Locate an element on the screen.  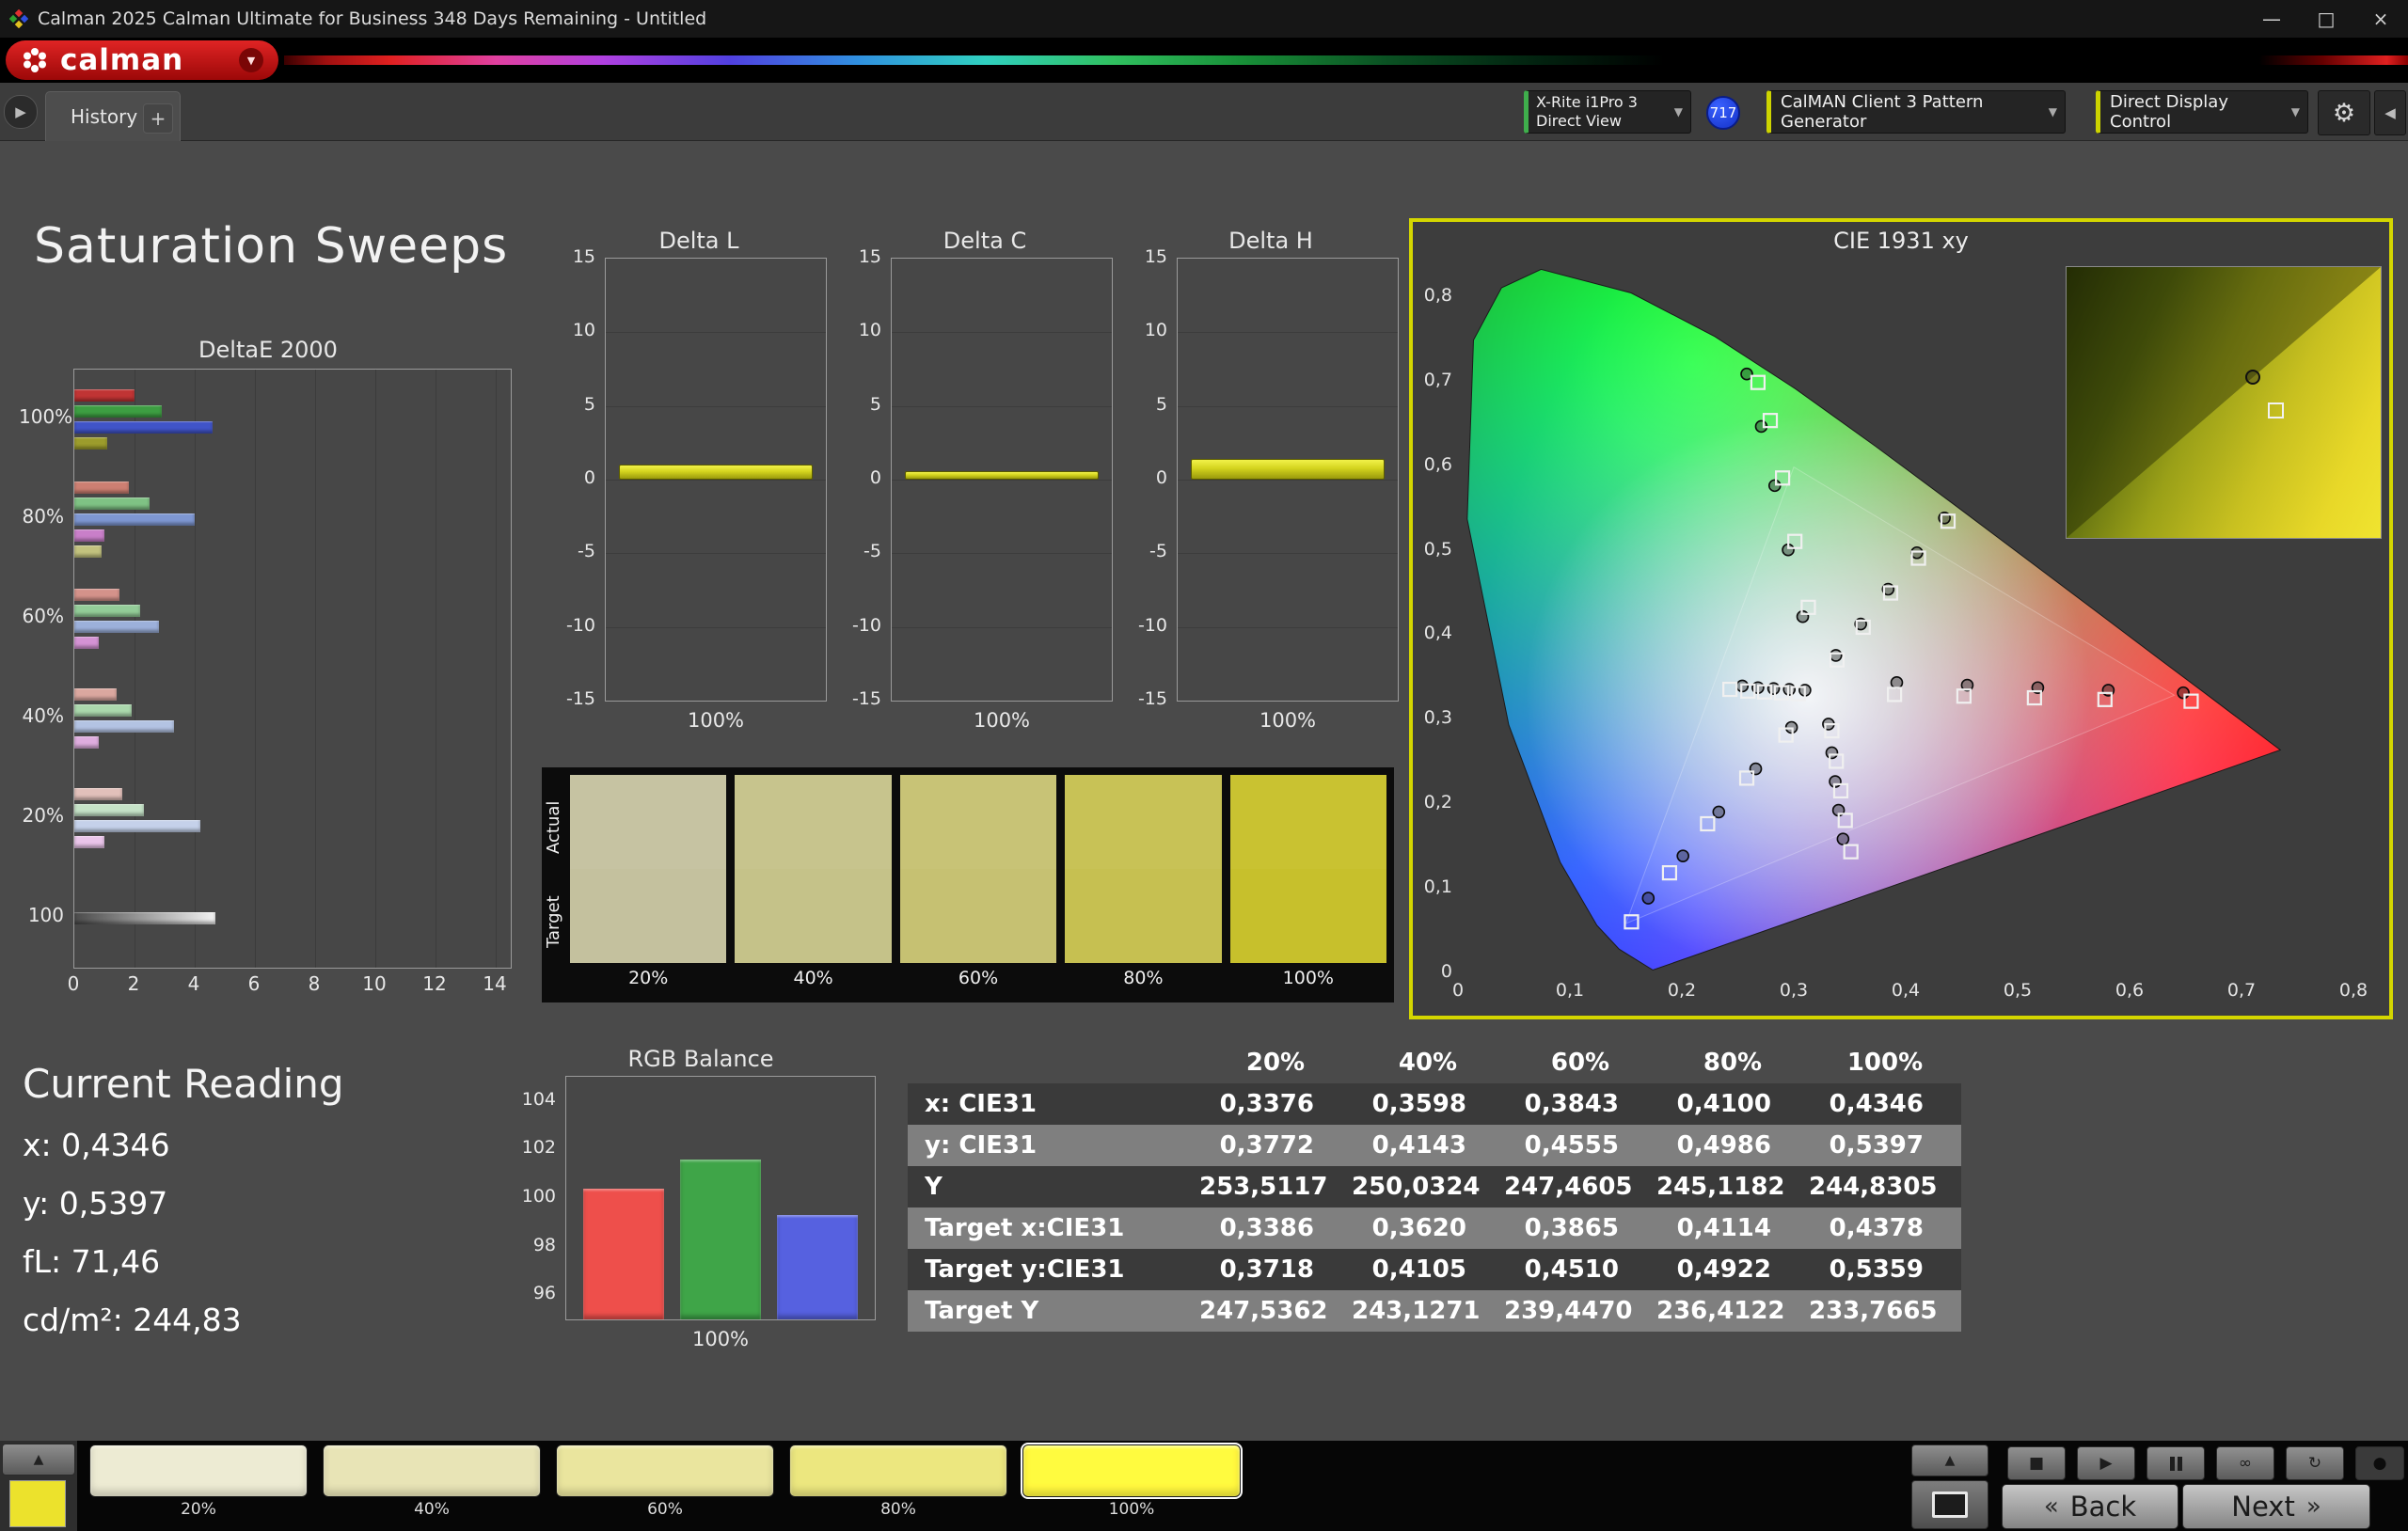
pattern-generator-label: CalMAN Client 3 Pattern Generator is located at coordinates (1883, 112).